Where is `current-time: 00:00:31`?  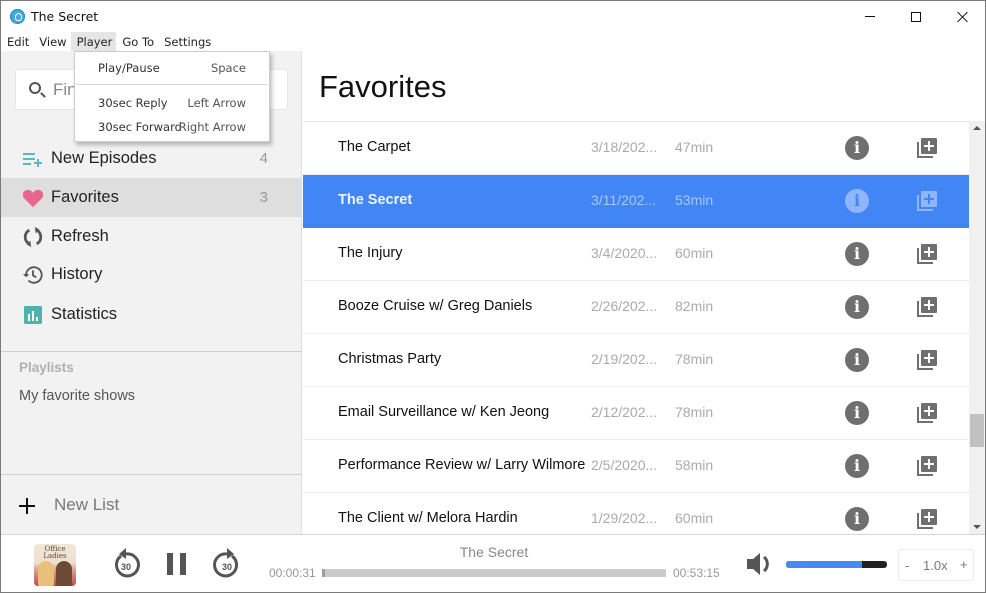
current-time: 00:00:31 is located at coordinates (292, 573).